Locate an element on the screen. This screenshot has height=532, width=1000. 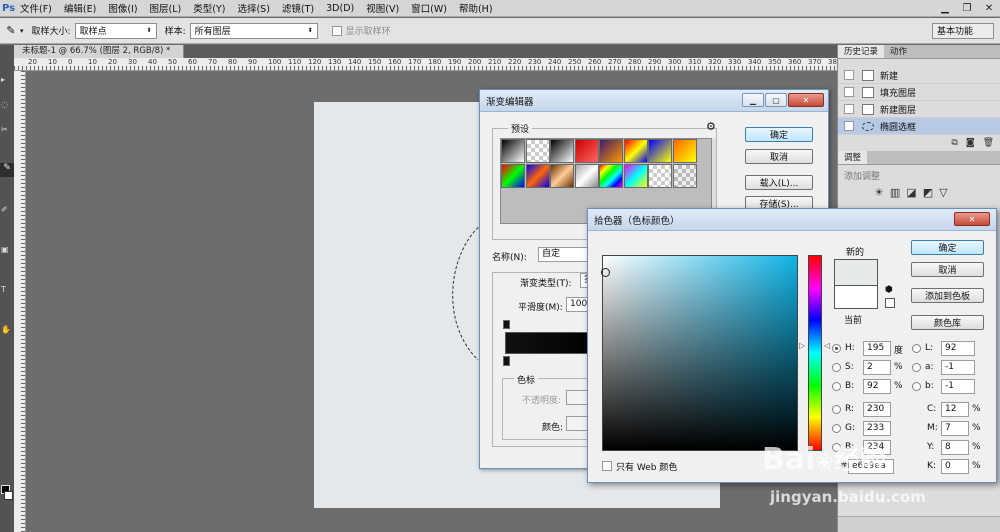
current-color-swatch is located at coordinates (856, 297).